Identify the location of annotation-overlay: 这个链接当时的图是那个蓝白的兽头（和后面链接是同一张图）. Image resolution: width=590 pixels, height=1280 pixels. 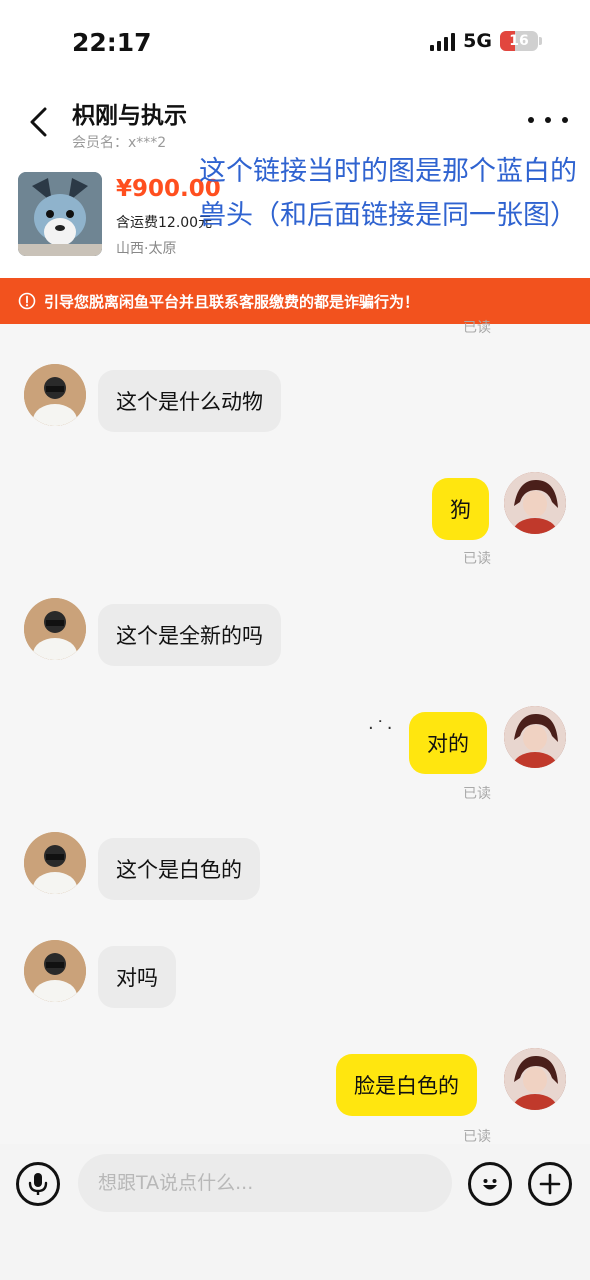
(388, 193).